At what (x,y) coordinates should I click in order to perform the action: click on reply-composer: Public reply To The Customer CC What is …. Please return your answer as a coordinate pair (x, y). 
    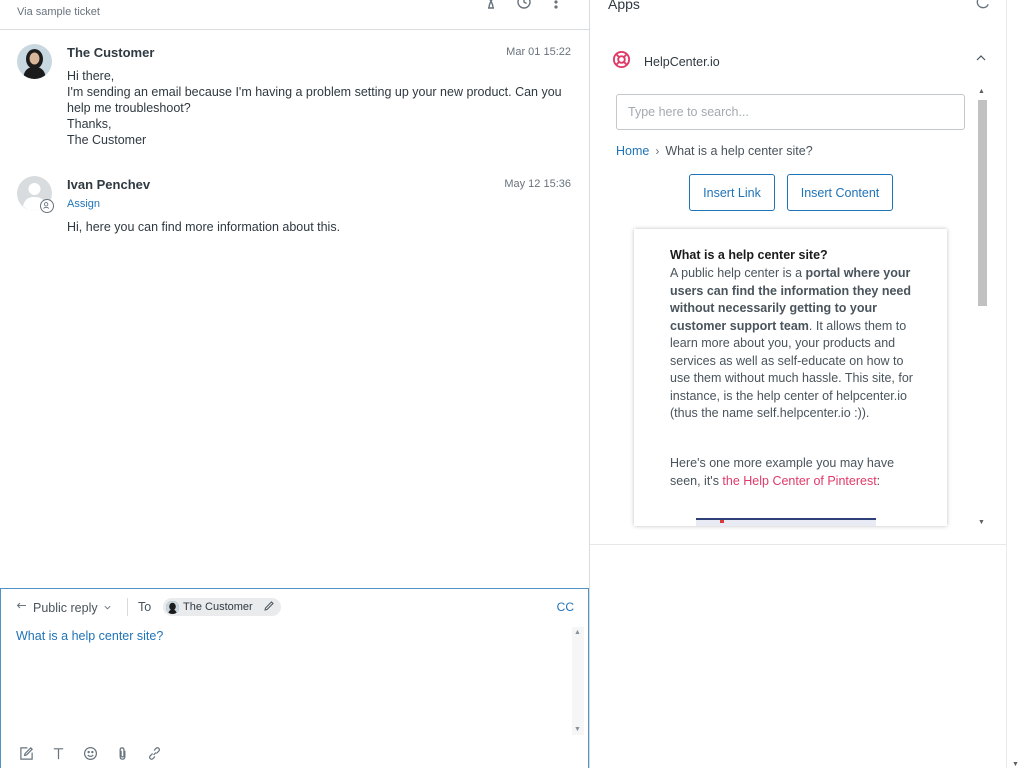
    Looking at the image, I should click on (294, 678).